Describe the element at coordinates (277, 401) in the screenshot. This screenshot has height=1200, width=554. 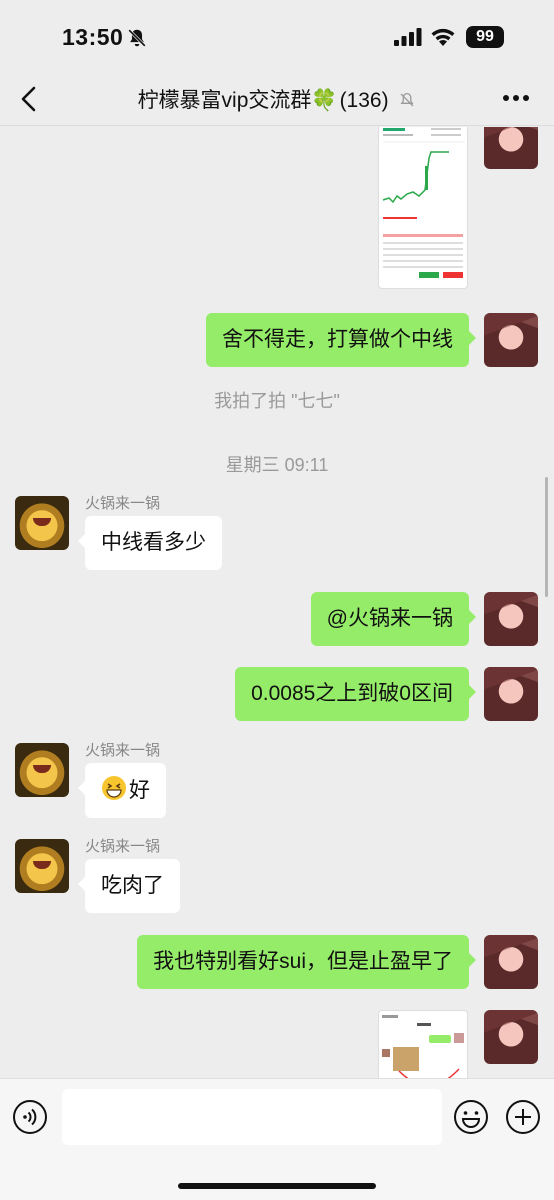
I see `pat-notice: 我拍了拍 "七七"` at that location.